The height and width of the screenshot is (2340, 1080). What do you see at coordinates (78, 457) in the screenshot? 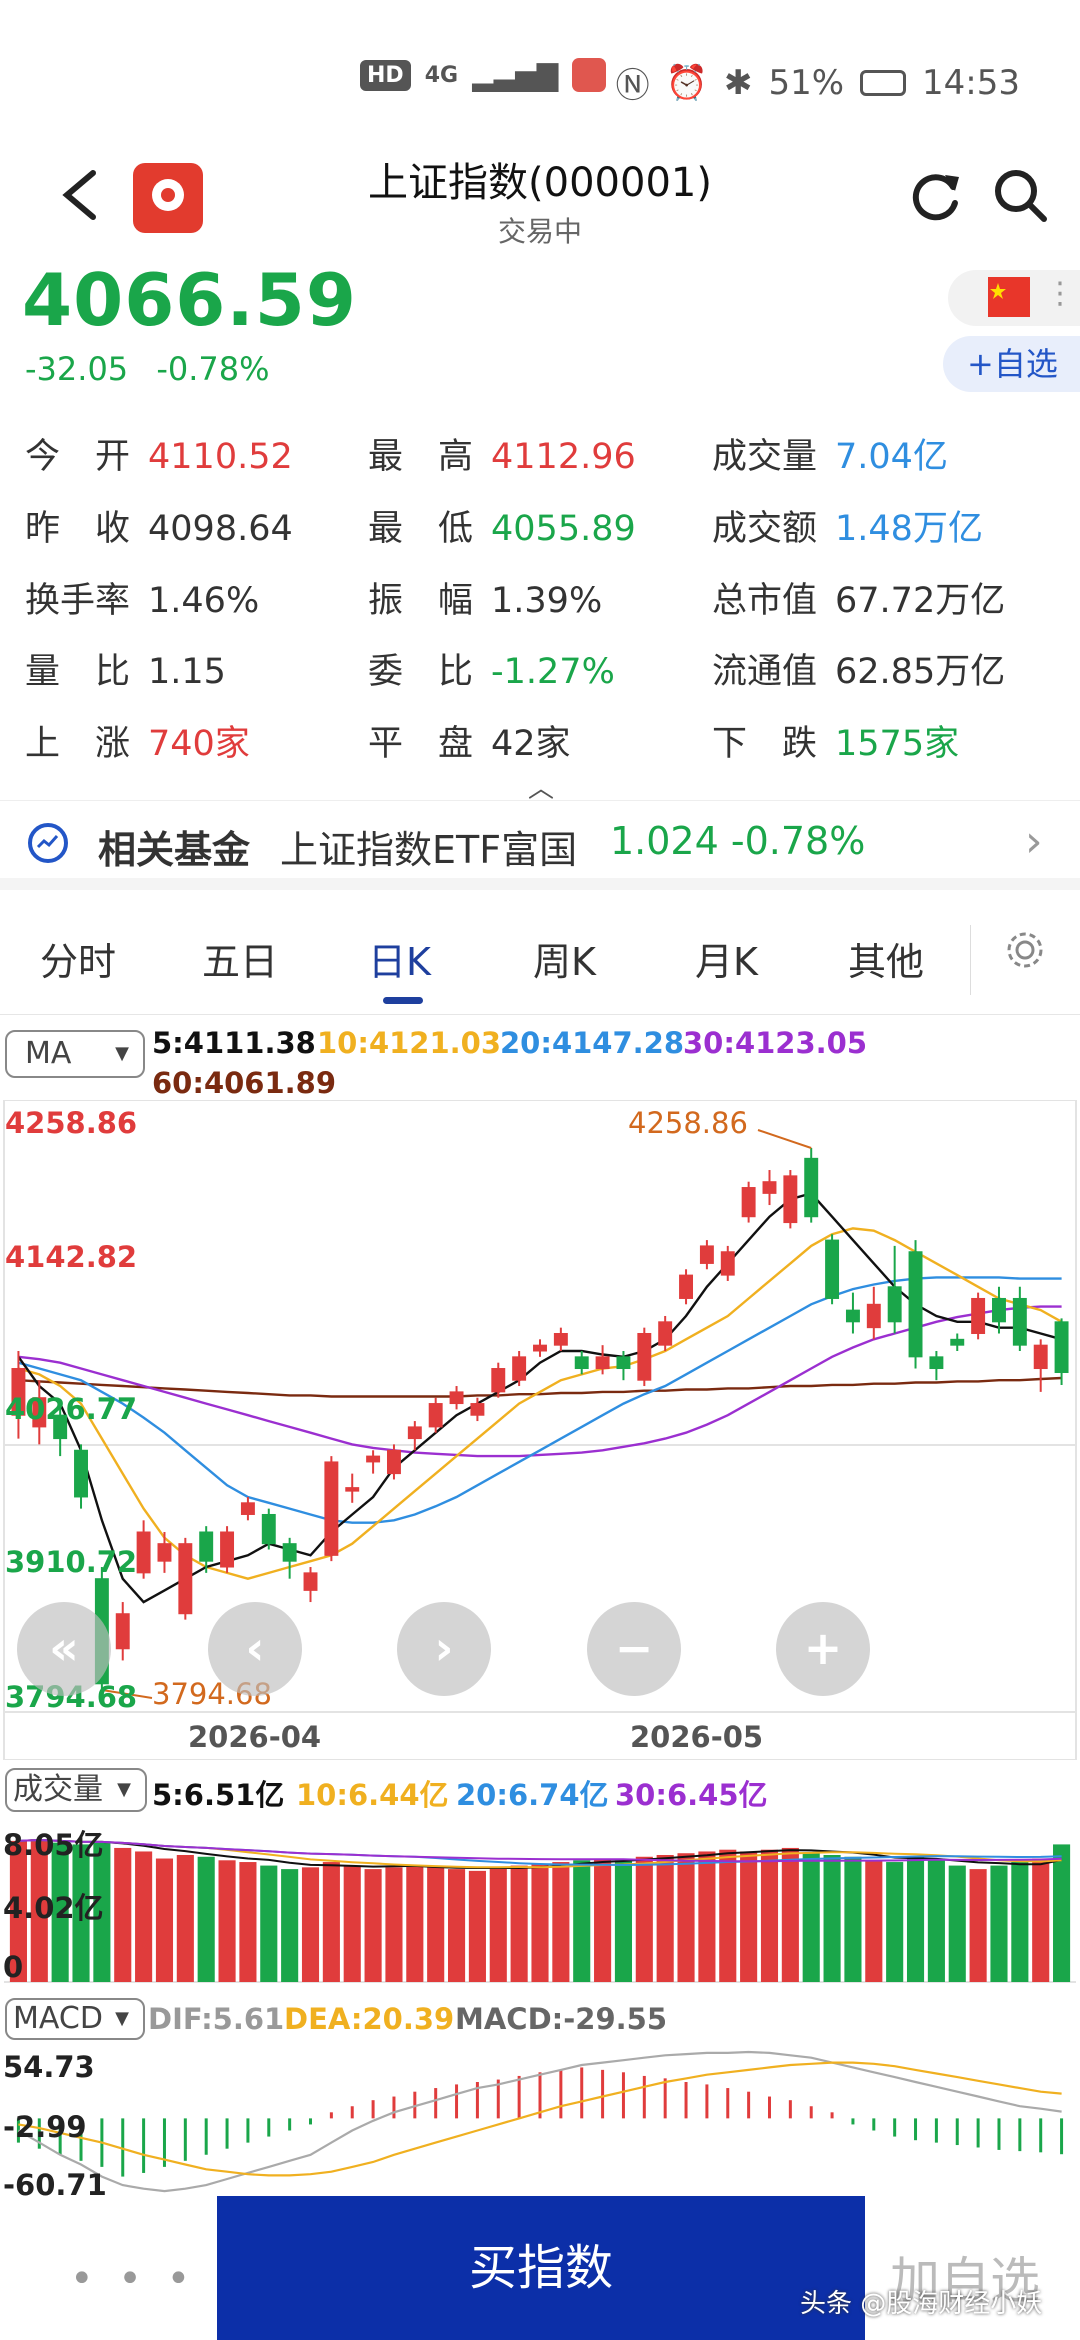
I see `stat-label: 今 开` at bounding box center [78, 457].